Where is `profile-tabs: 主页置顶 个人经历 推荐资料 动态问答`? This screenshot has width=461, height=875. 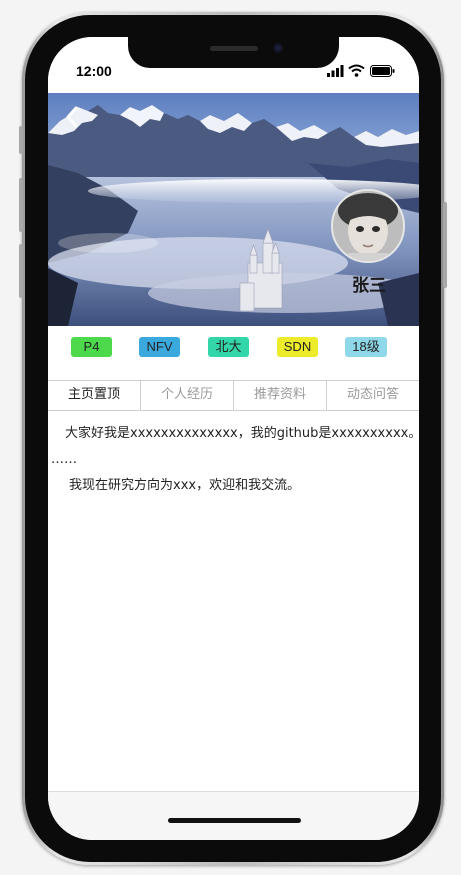 profile-tabs: 主页置顶 个人经历 推荐资料 动态问答 is located at coordinates (233, 395).